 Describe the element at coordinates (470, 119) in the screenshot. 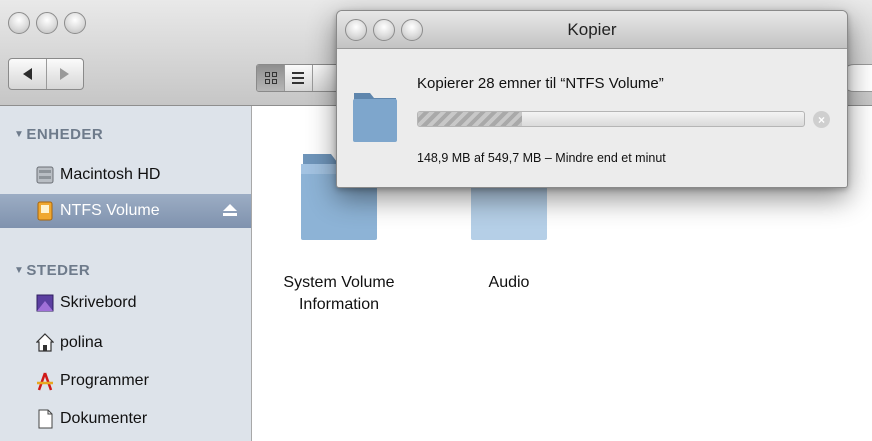

I see `progress-fill` at that location.